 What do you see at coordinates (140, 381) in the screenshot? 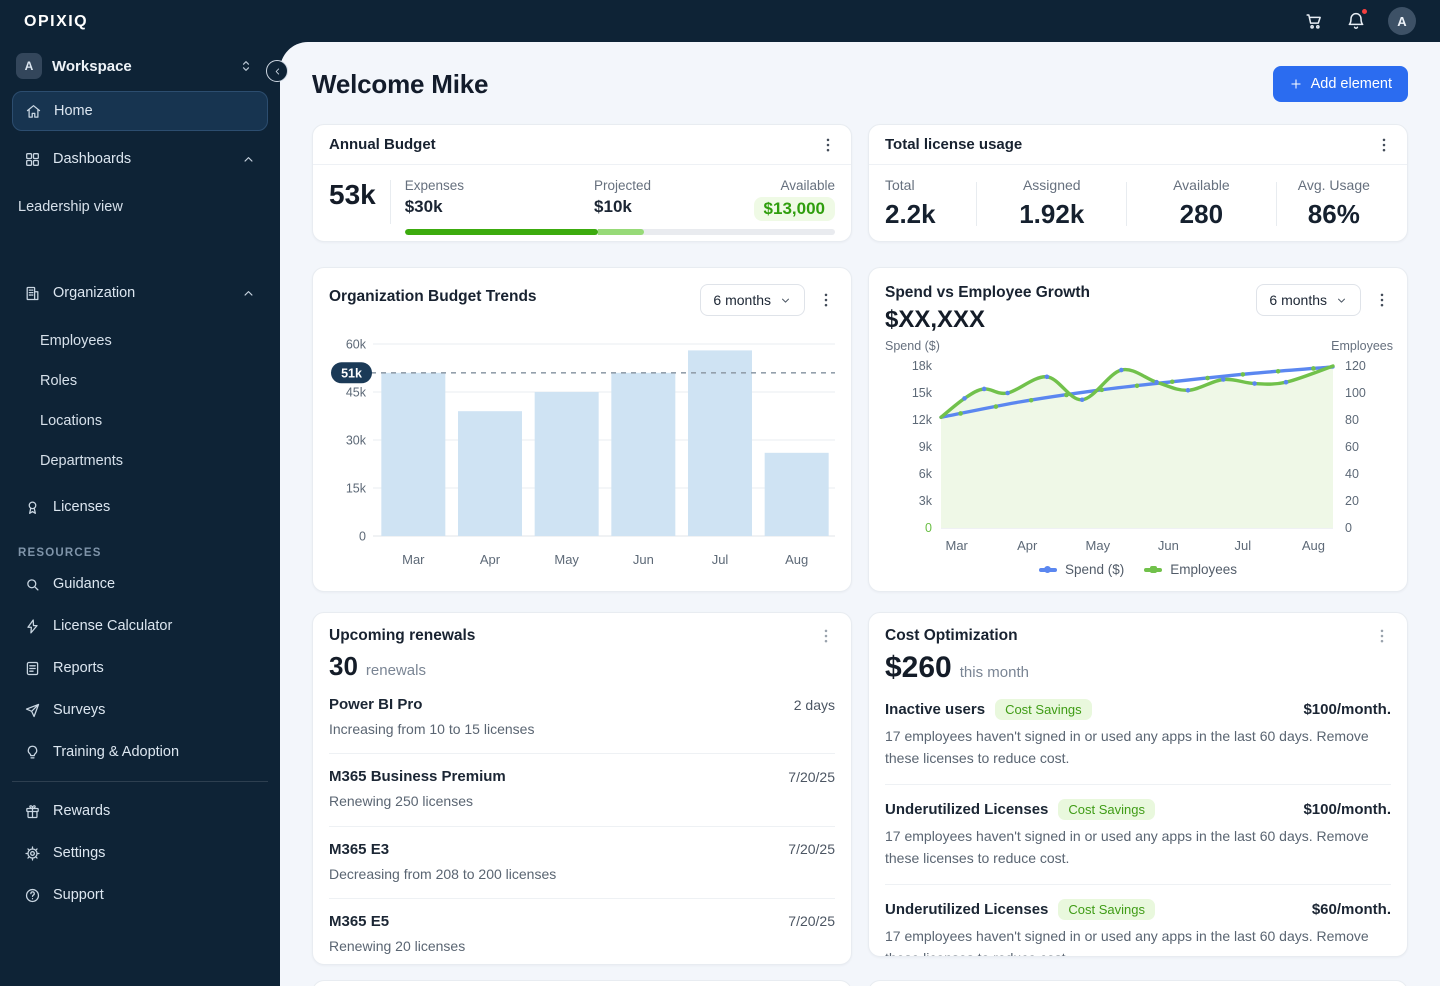
I see `sidebar-item-roles: Roles` at bounding box center [140, 381].